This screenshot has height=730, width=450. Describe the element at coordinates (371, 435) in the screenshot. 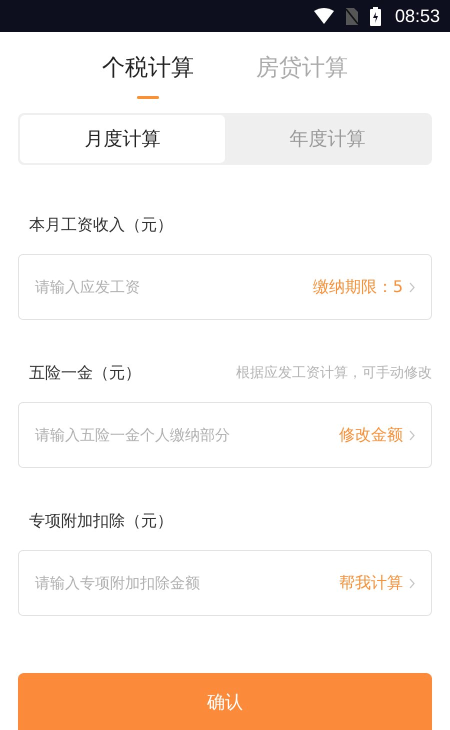

I see `field-action-link: 修改金额` at that location.